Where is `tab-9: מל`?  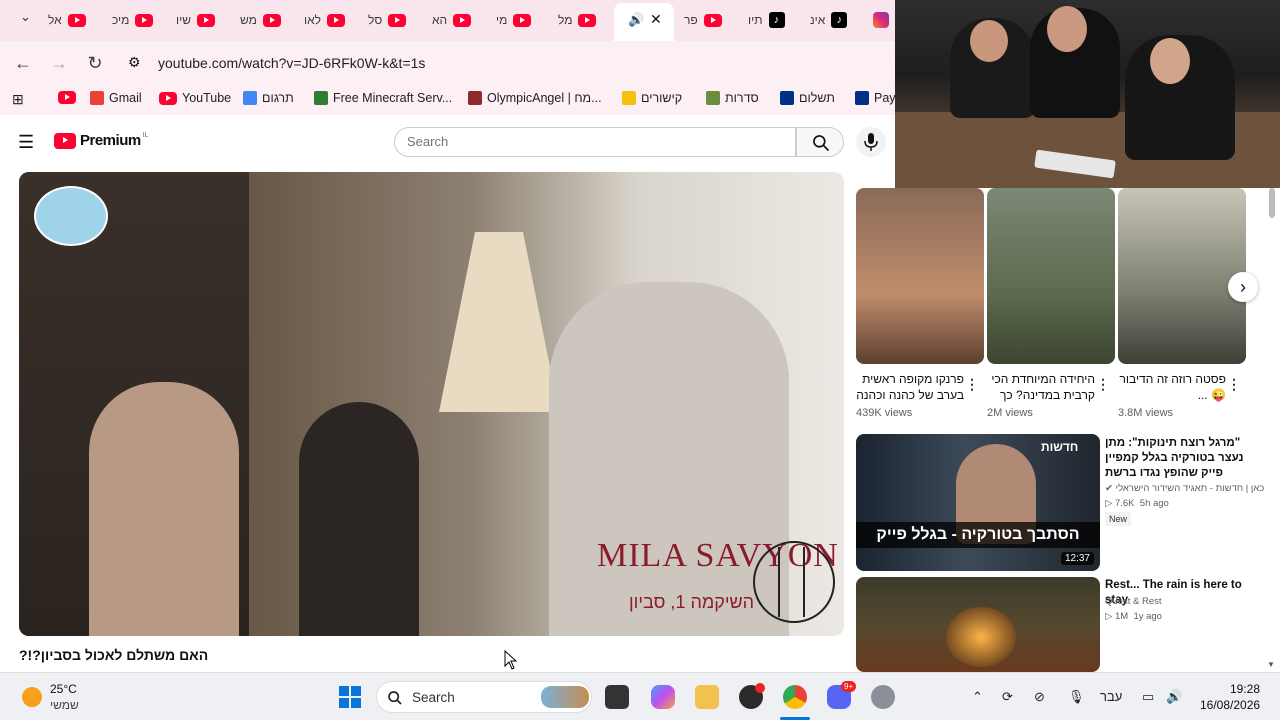
tab-9: מל is located at coordinates (577, 20).